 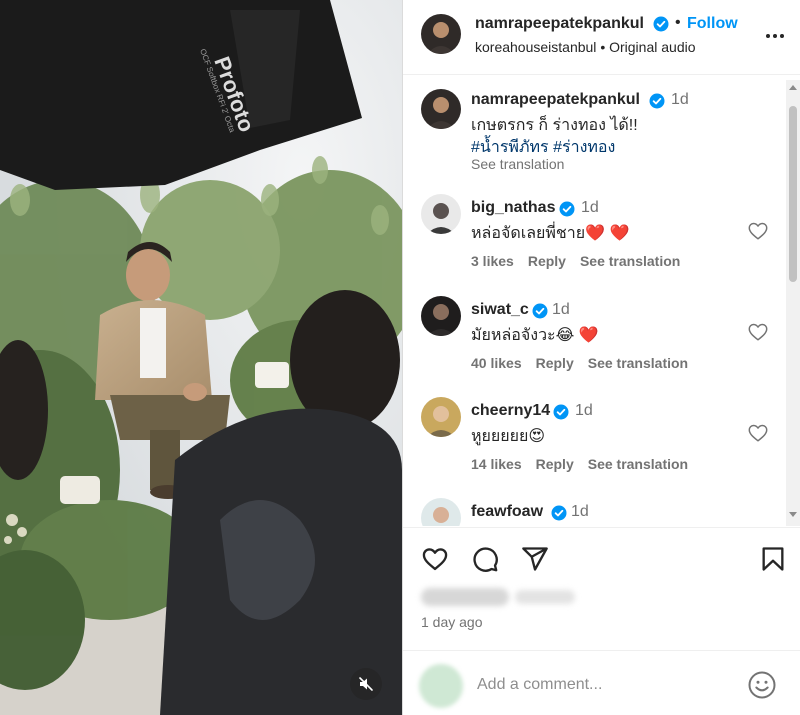 I want to click on caption-time: 1d, so click(x=680, y=100).